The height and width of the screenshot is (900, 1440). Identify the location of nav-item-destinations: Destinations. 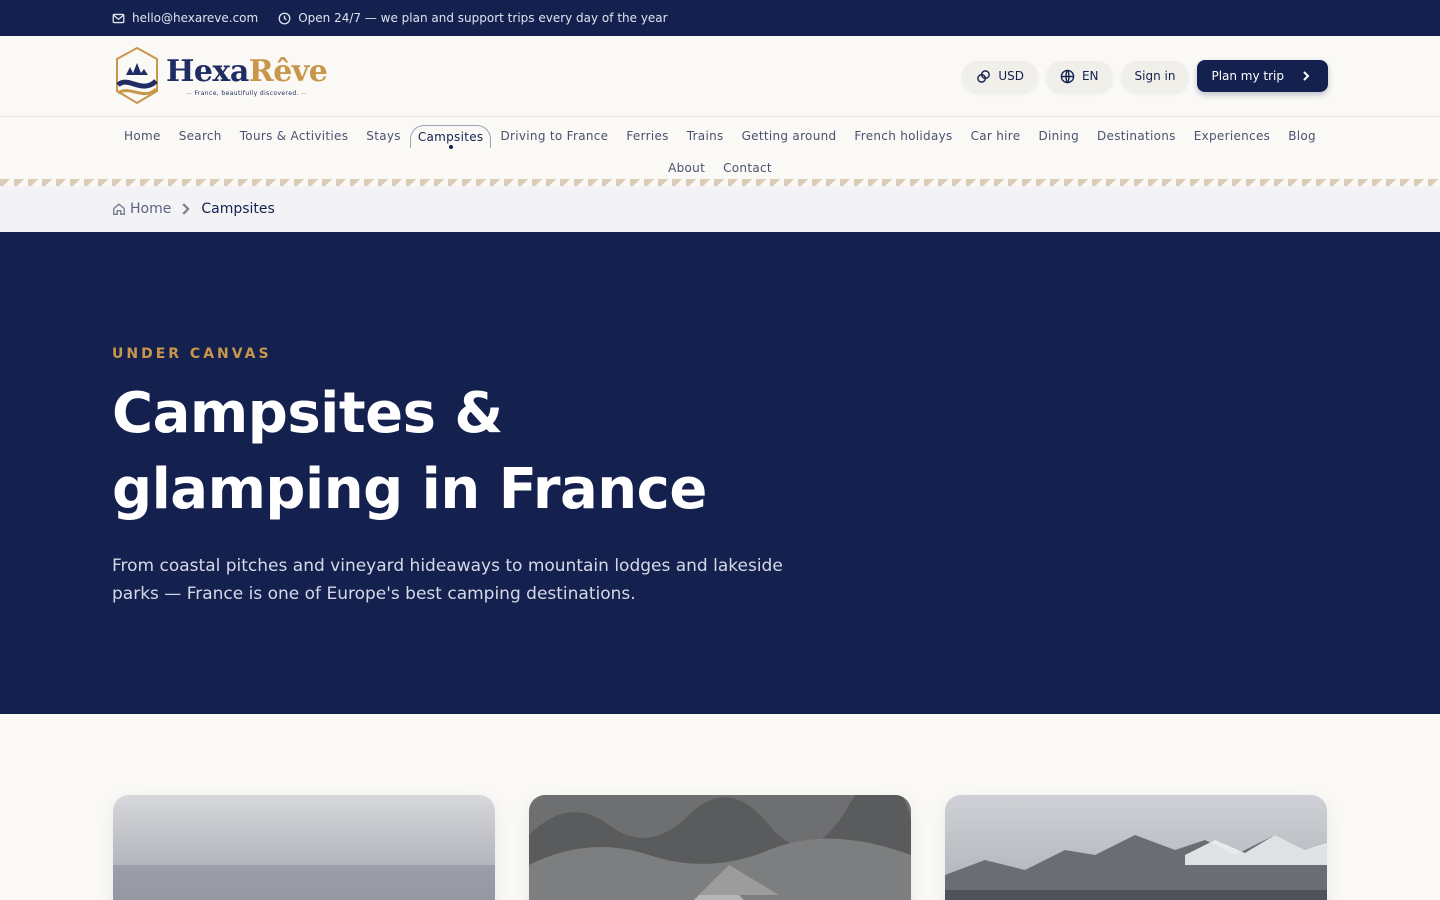
(1136, 136).